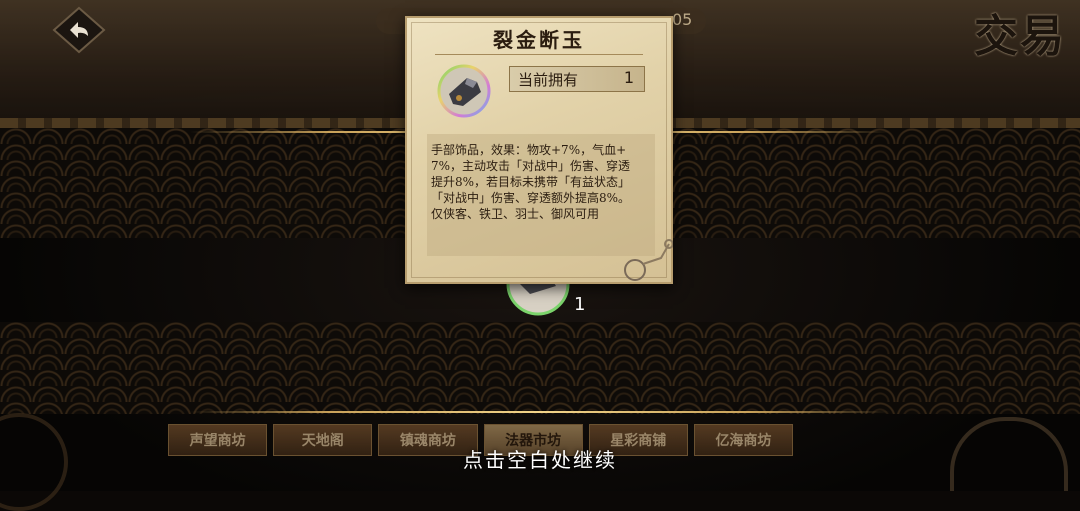 The width and height of the screenshot is (1080, 511). Describe the element at coordinates (628, 77) in the screenshot. I see `owned-count: 1` at that location.